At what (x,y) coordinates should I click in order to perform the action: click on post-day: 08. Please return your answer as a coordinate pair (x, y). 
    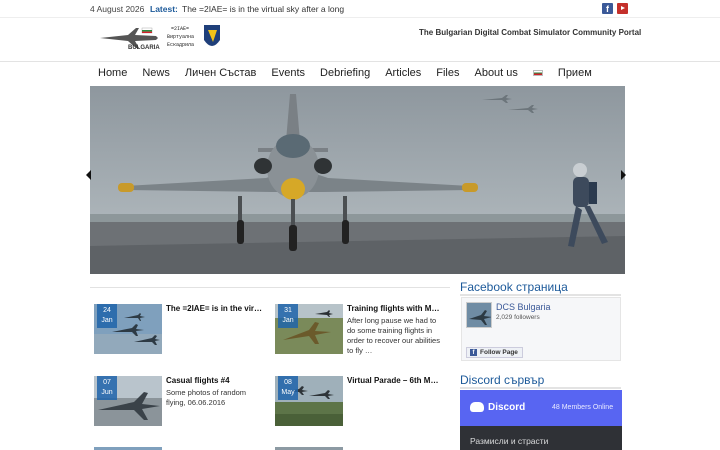
    Looking at the image, I should click on (288, 382).